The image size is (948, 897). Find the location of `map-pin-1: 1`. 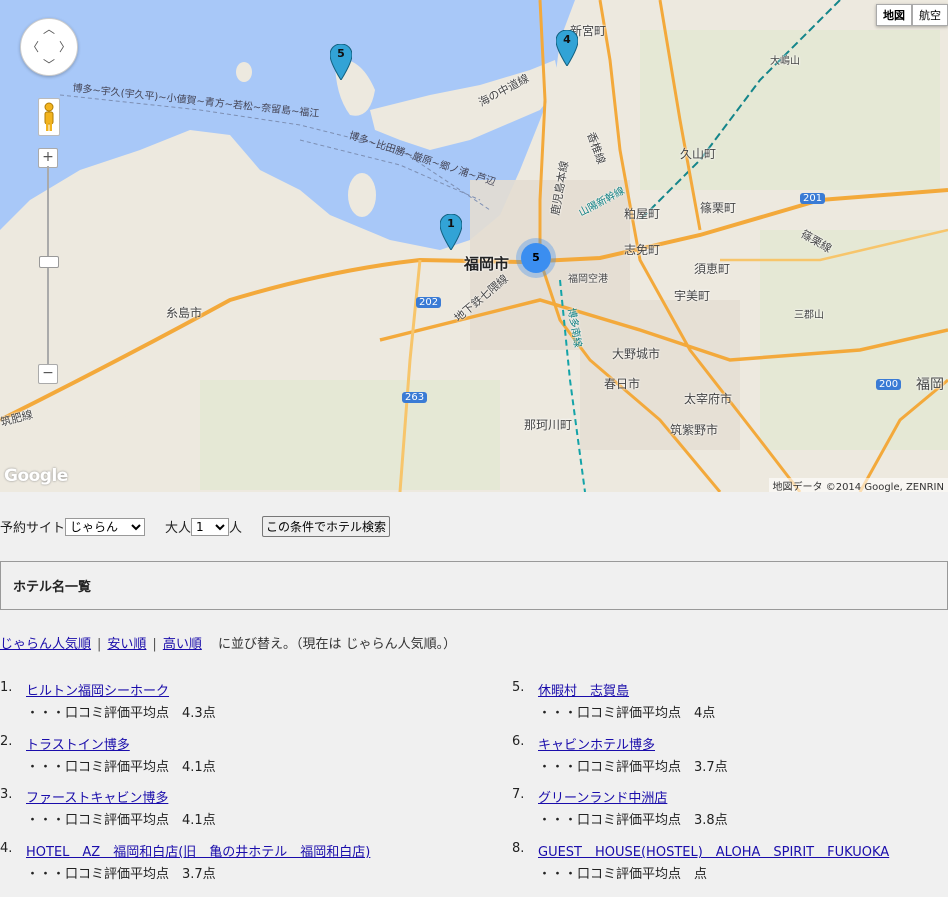

map-pin-1: 1 is located at coordinates (451, 232).